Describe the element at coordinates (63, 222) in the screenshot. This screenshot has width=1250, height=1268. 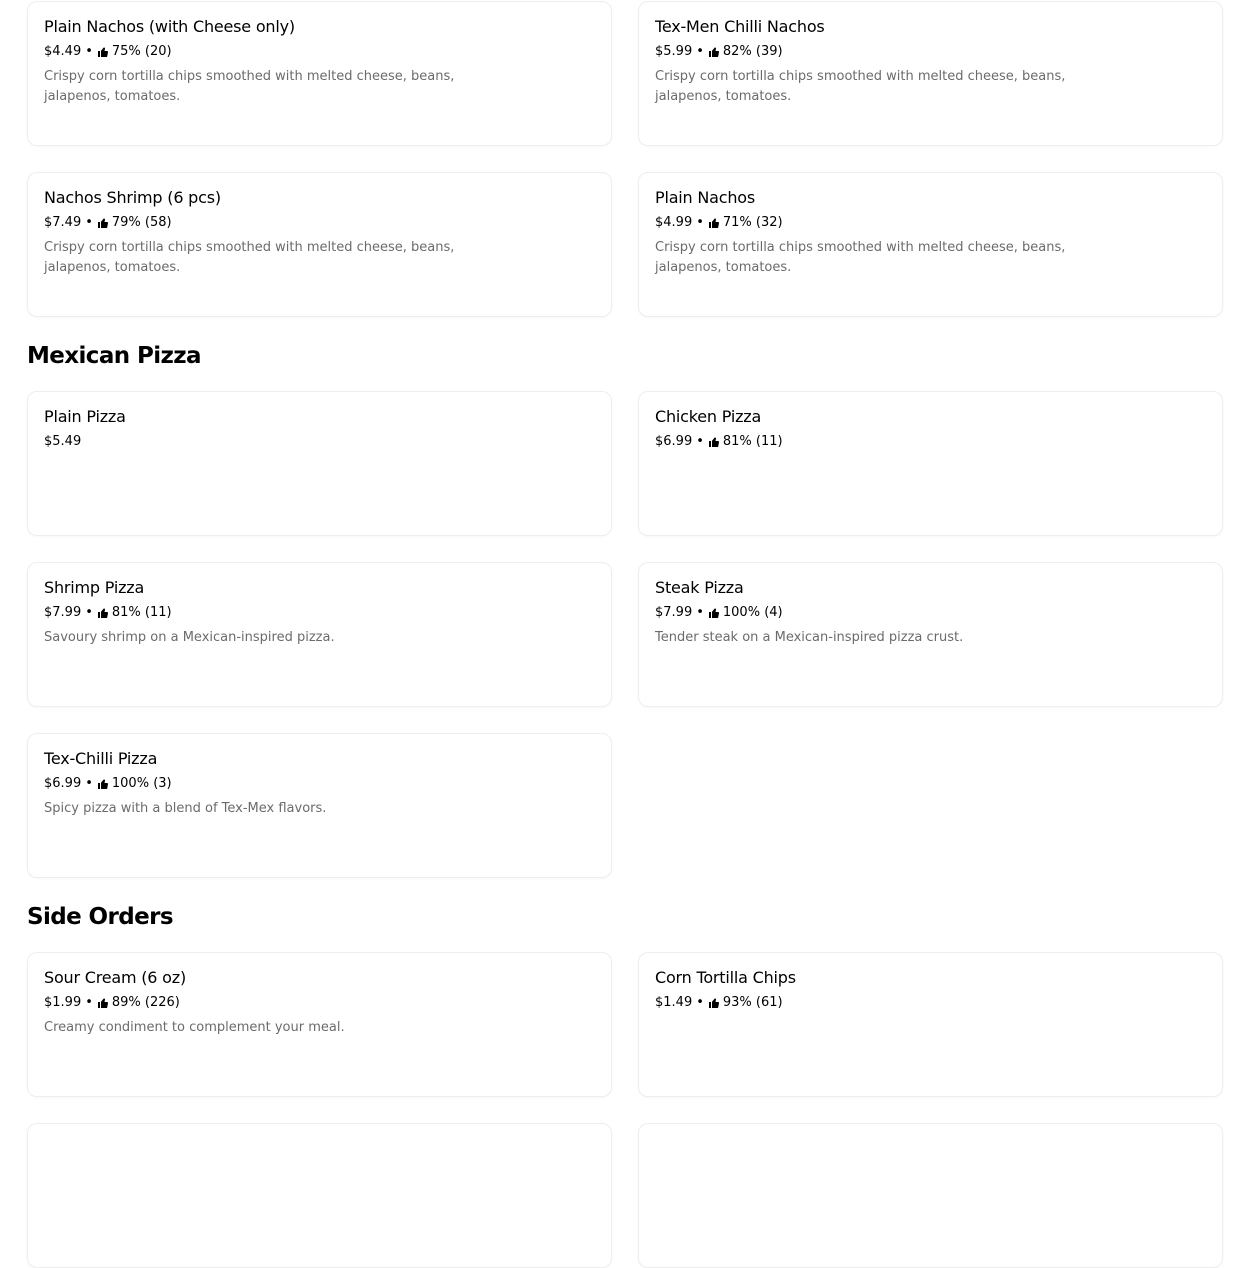
I see `item-price: $7.49` at that location.